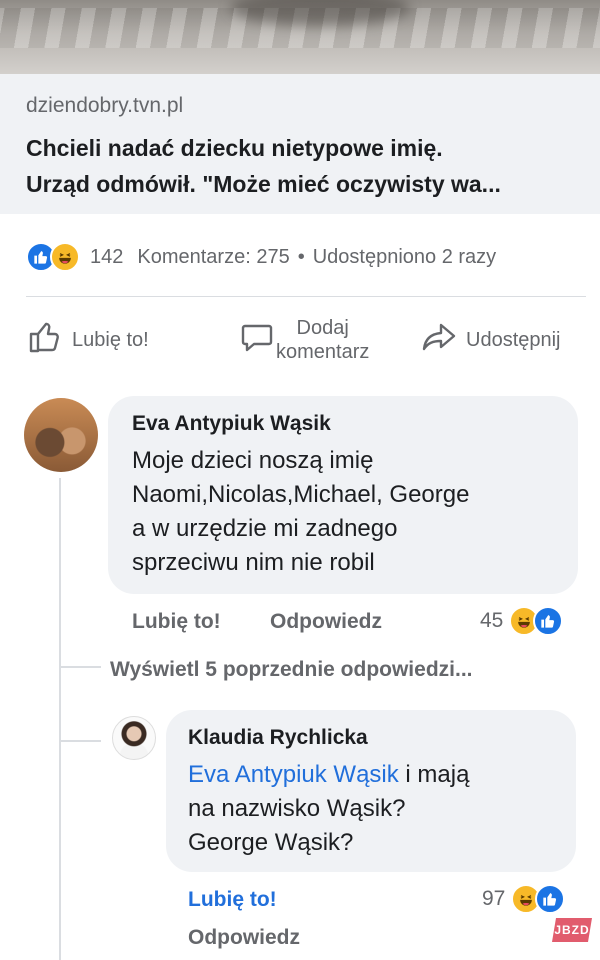 The width and height of the screenshot is (600, 960). Describe the element at coordinates (257, 340) in the screenshot. I see `comment-bubble-icon` at that location.